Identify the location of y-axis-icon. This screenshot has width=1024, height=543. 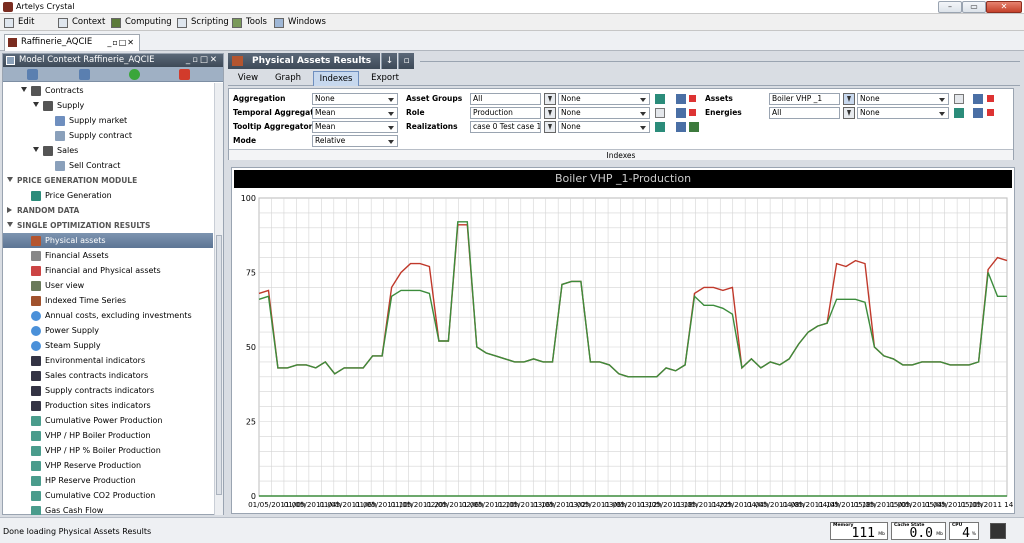
(959, 99).